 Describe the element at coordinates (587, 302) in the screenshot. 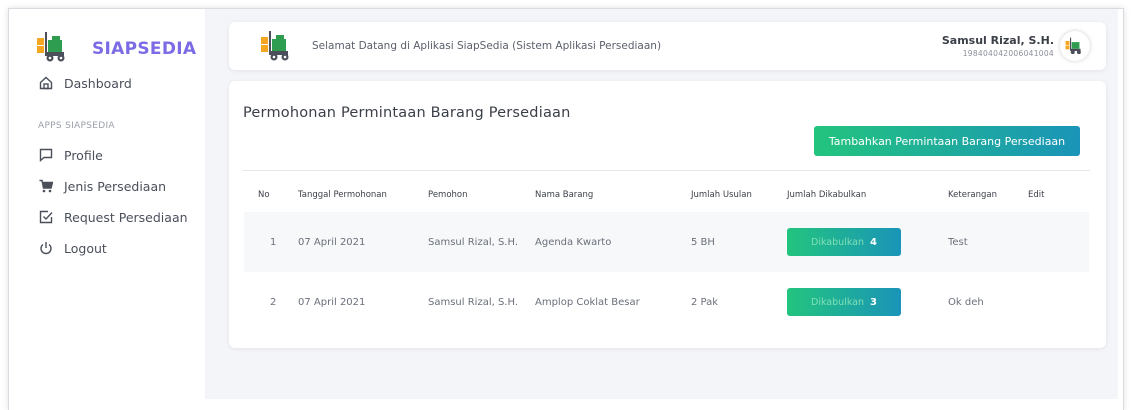

I see `cell-nama-barang: Amplop Coklat Besar` at that location.